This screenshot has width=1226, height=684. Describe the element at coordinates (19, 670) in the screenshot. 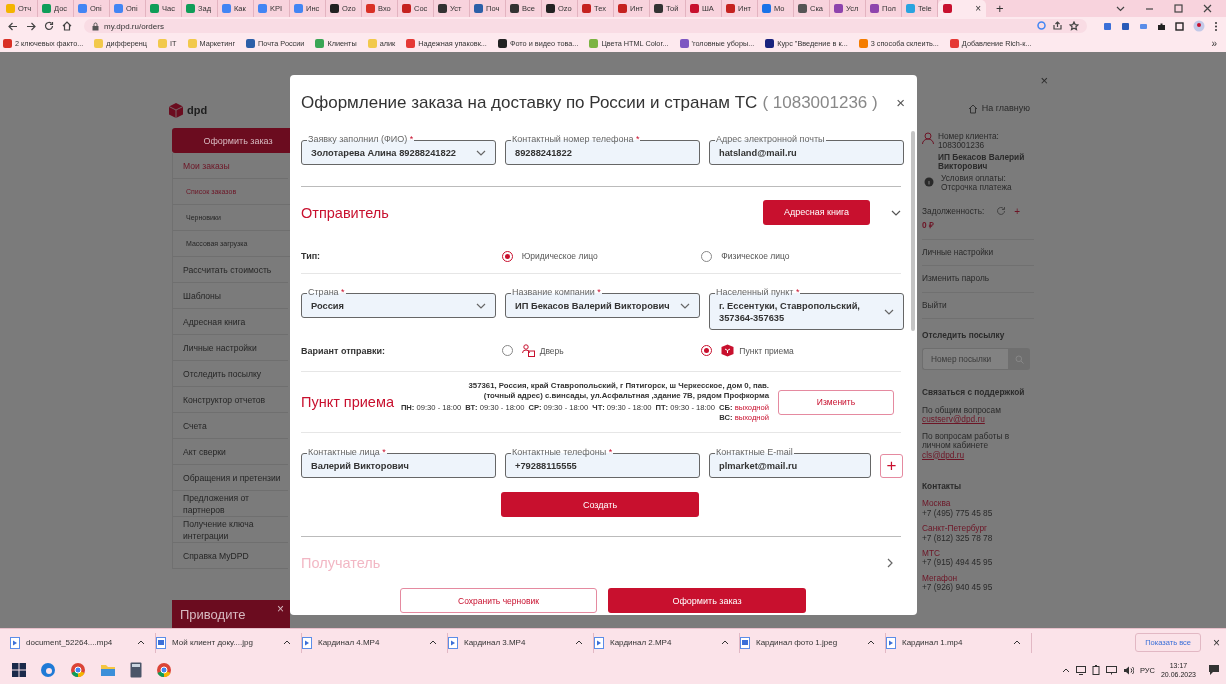

I see `windows-start-icon` at that location.